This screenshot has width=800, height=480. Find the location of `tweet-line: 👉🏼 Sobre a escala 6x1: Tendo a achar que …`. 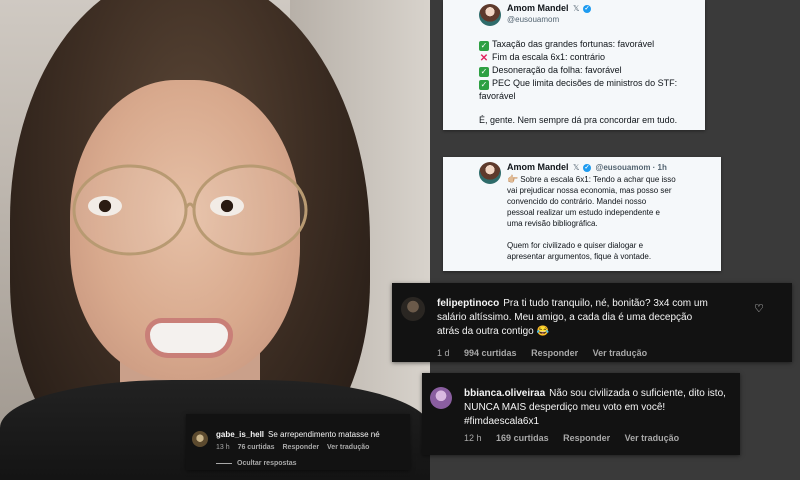

tweet-line: 👉🏼 Sobre a escala 6x1: Tendo a achar que … is located at coordinates (591, 179).